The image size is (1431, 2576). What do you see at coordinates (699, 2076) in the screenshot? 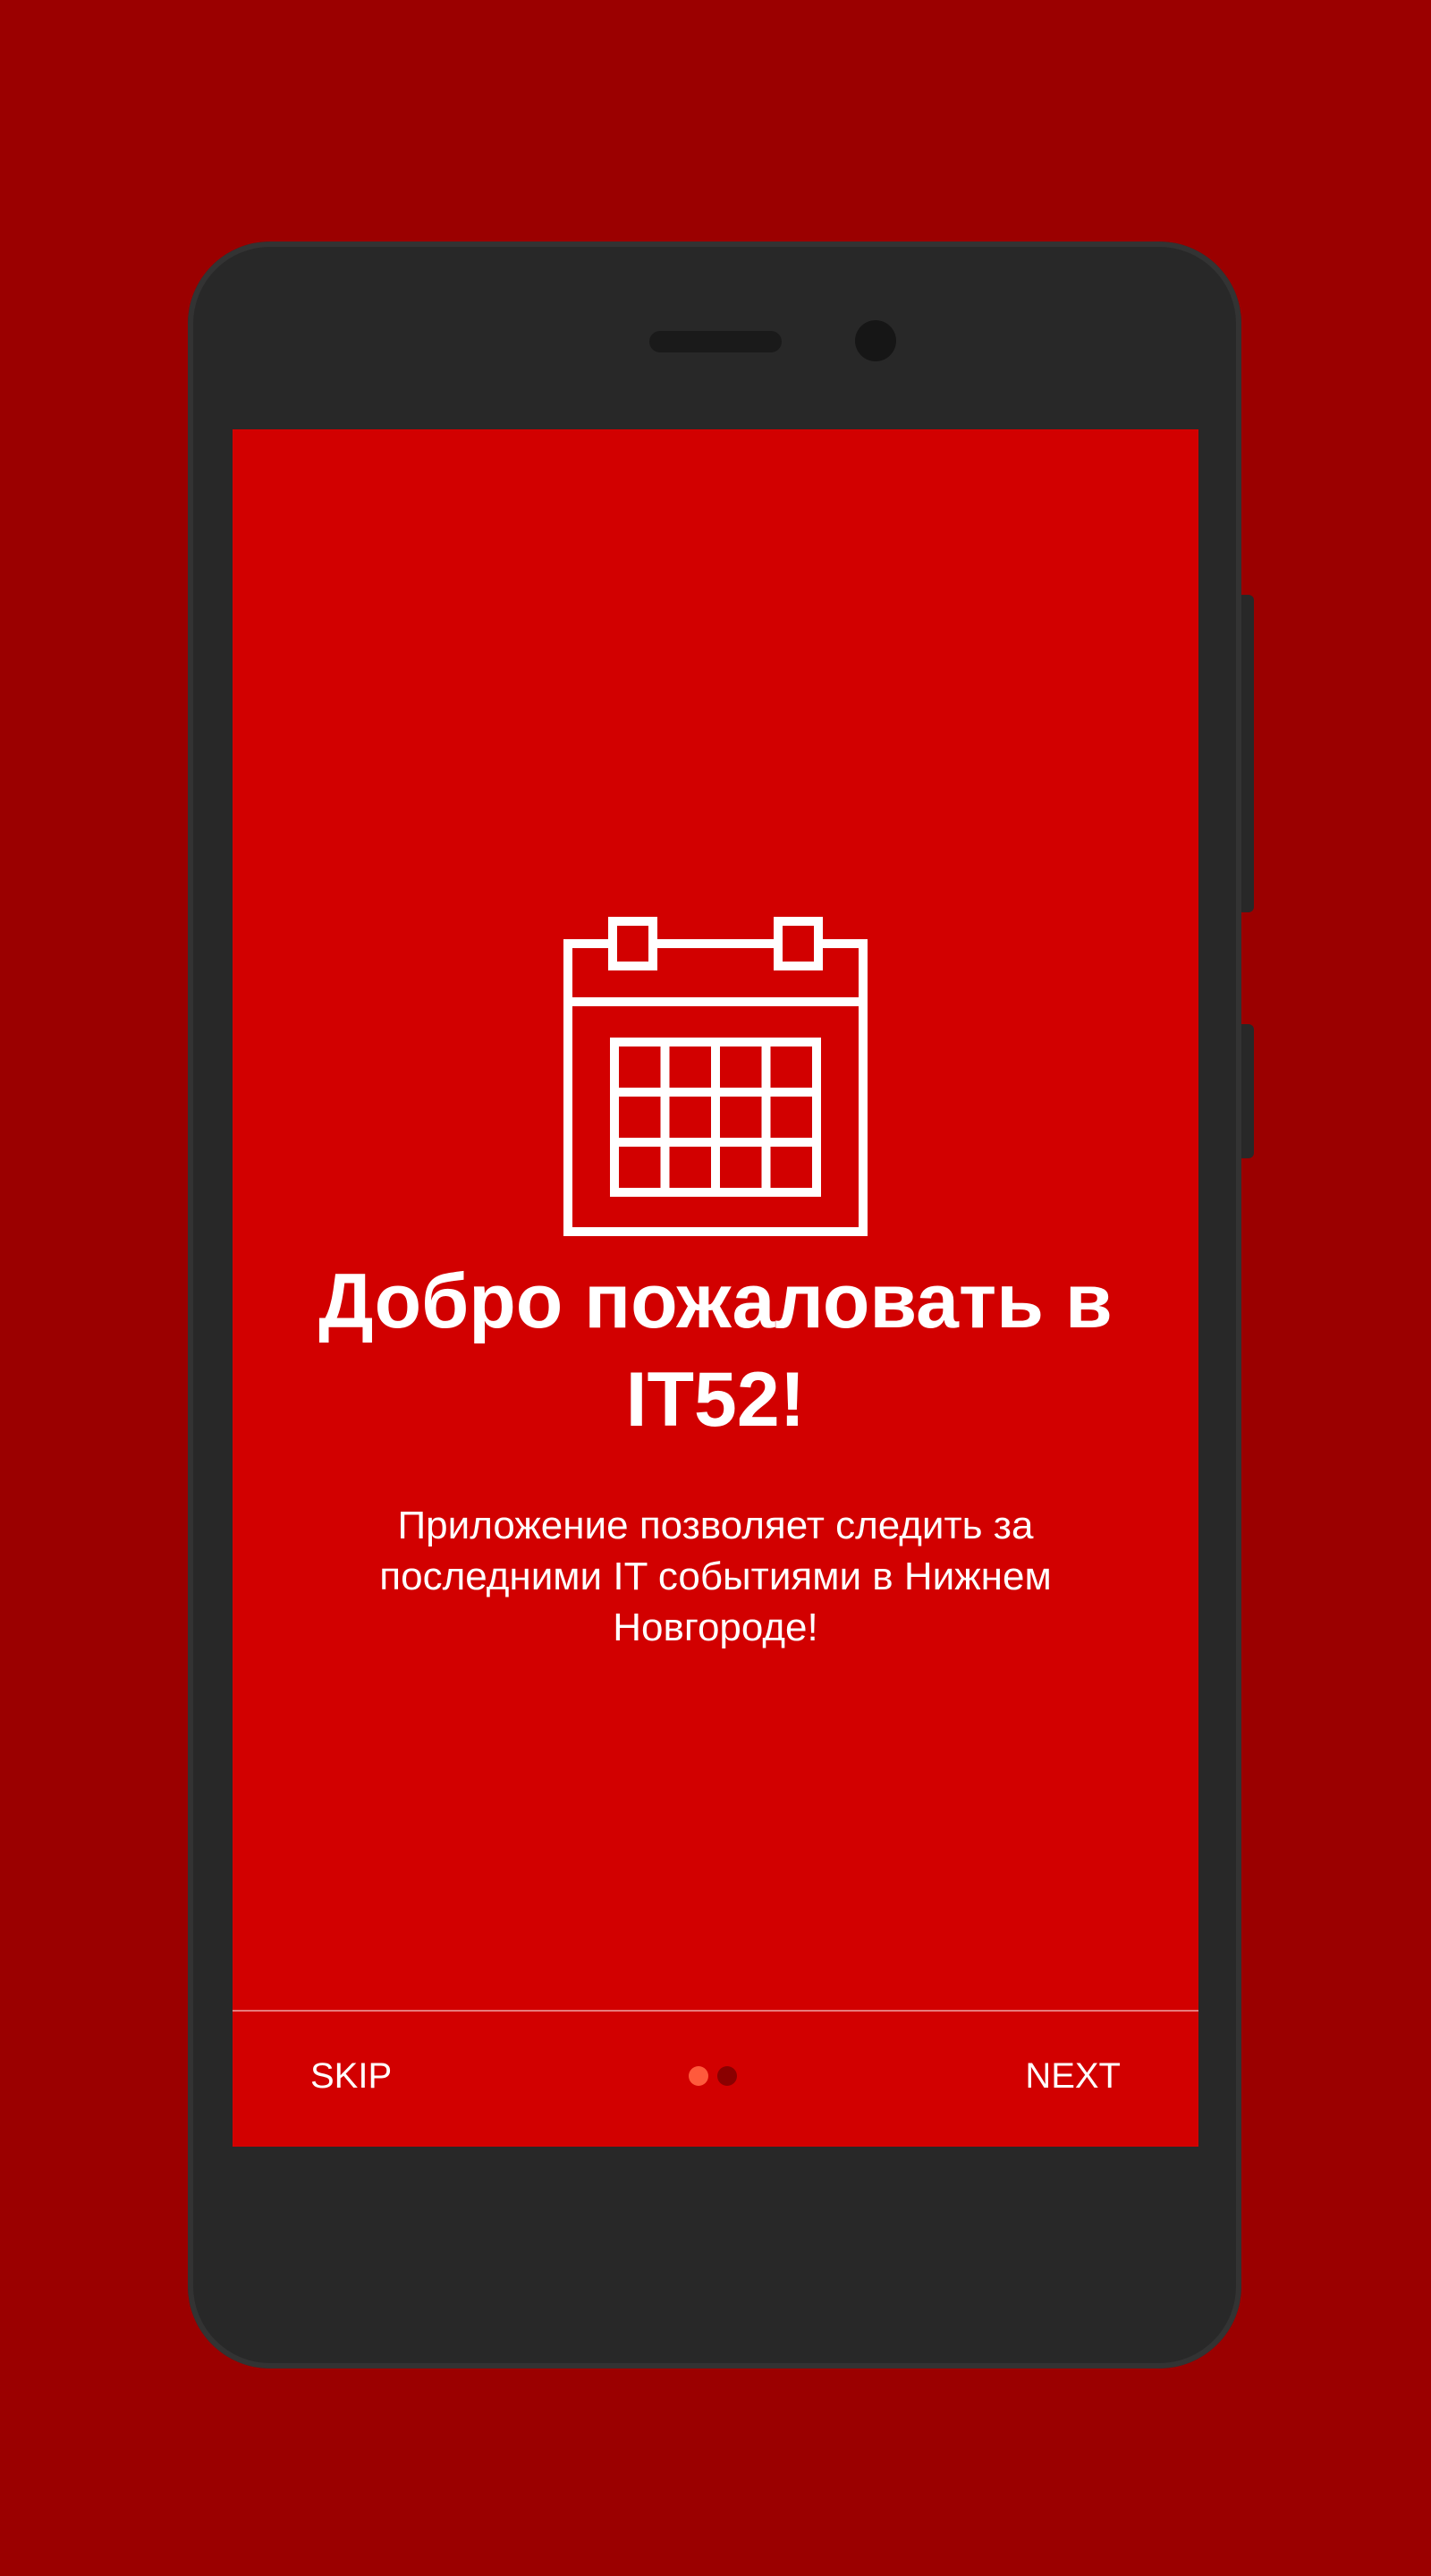
I see `page-dot-active` at bounding box center [699, 2076].